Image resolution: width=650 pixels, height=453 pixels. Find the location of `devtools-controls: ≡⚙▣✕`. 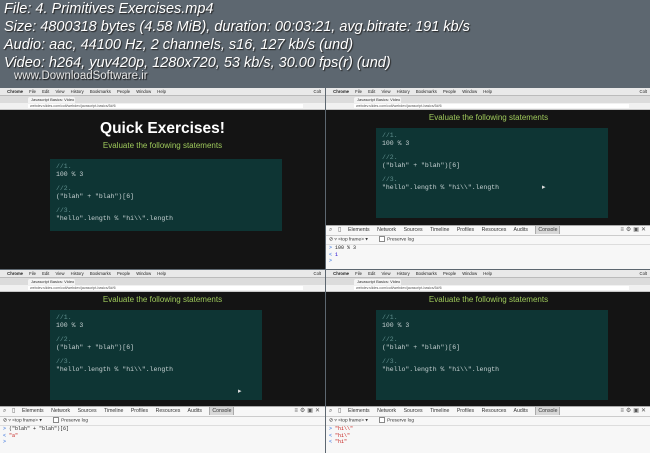

devtools-controls: ≡⚙▣✕ is located at coordinates (634, 411).